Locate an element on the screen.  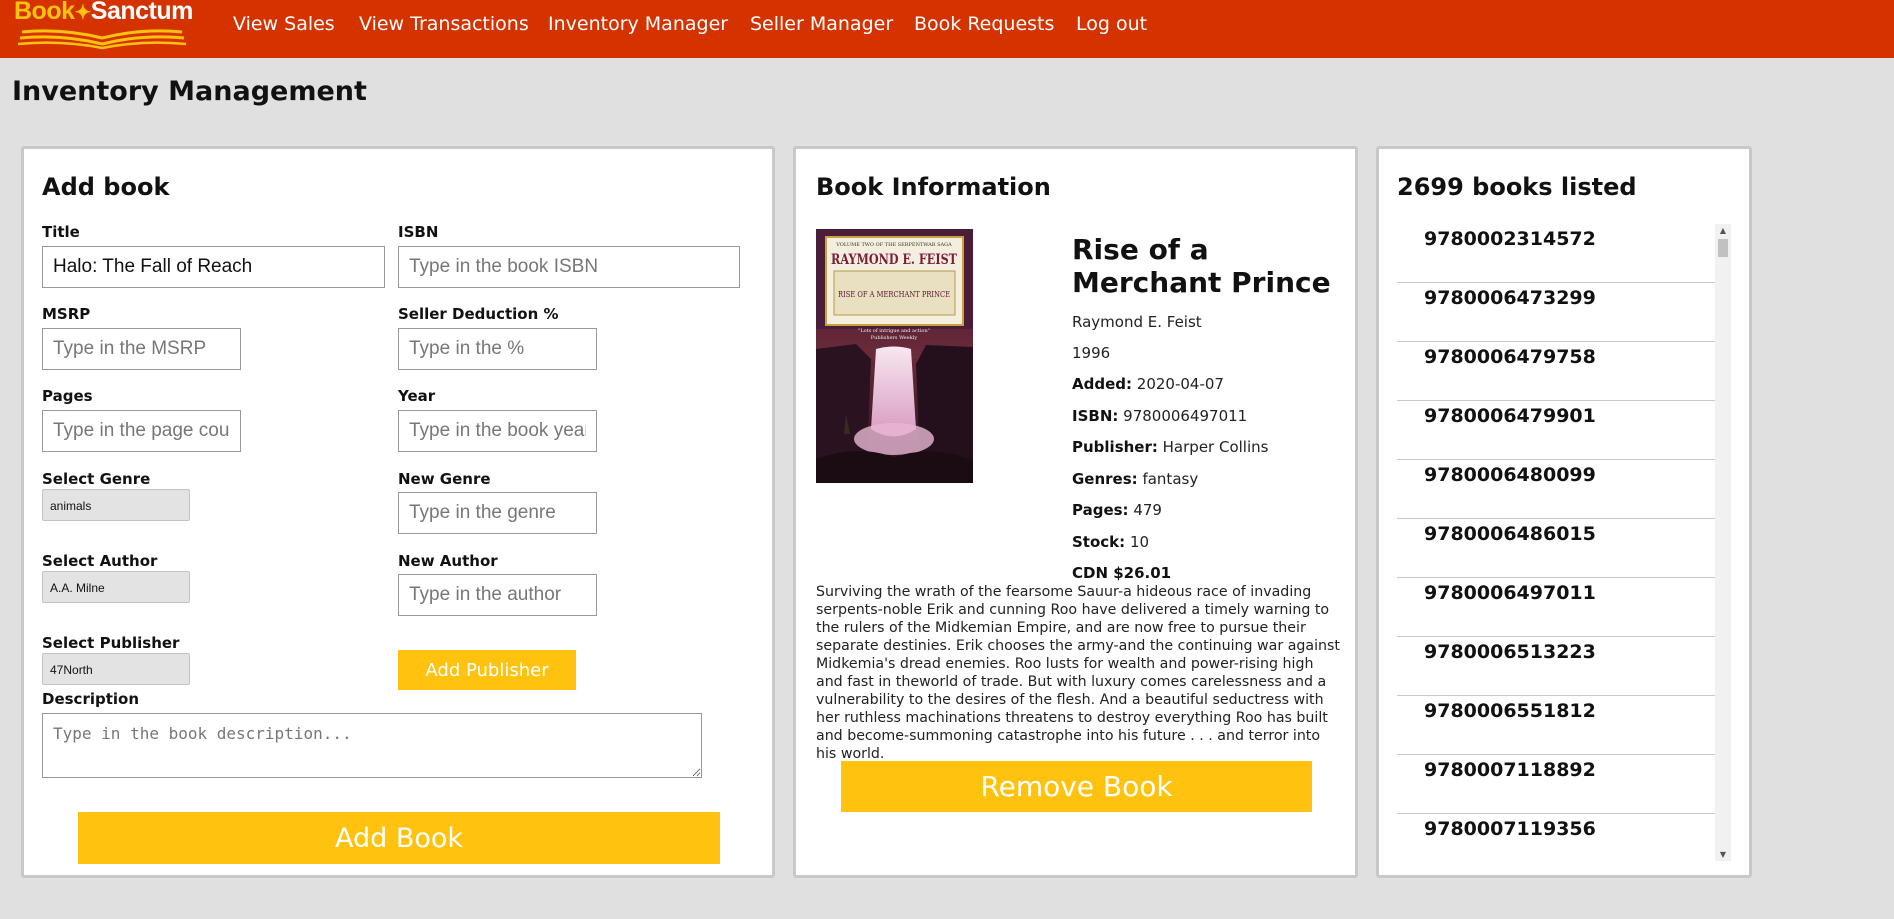
isbn-list-item: 9780006480099 is located at coordinates (1556, 489).